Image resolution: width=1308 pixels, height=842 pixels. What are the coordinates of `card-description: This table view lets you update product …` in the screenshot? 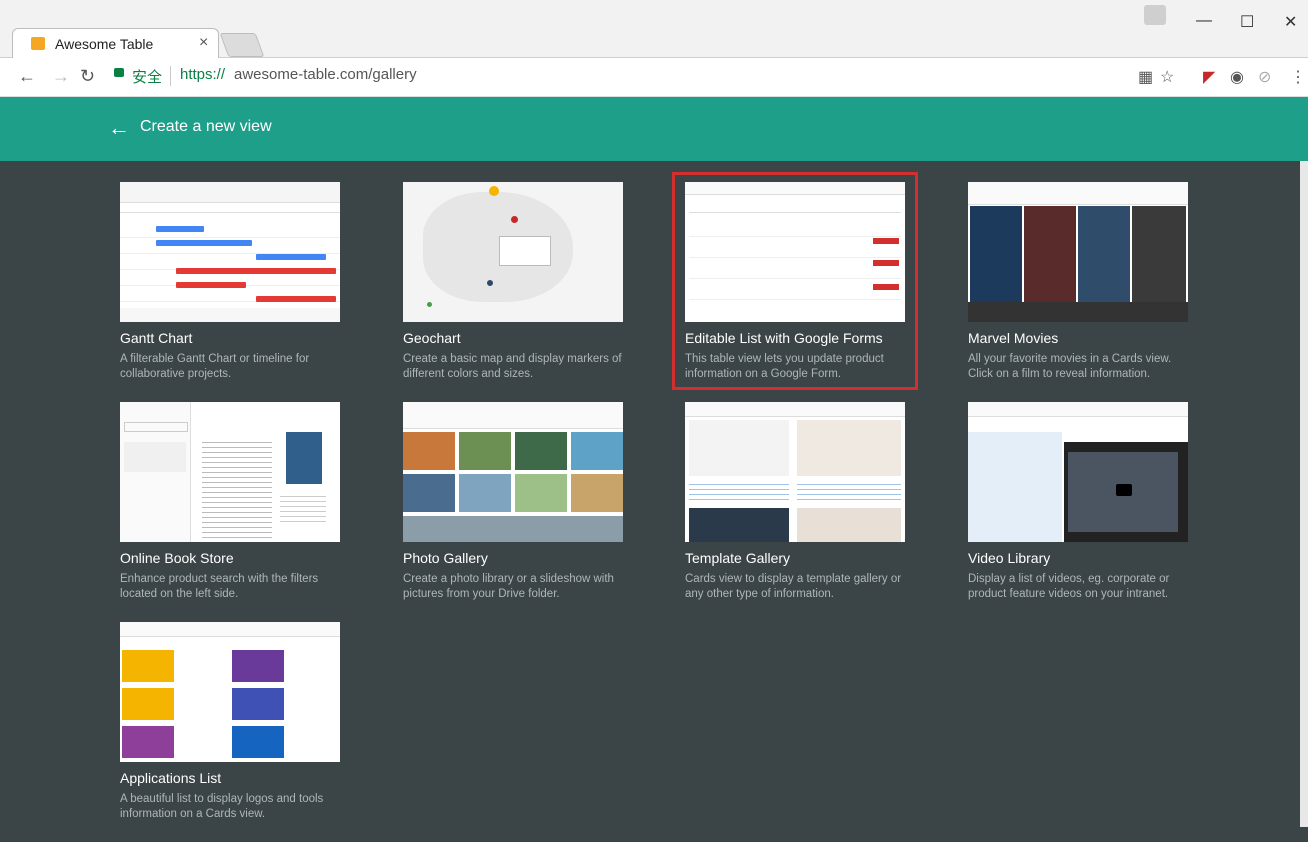 It's located at (784, 366).